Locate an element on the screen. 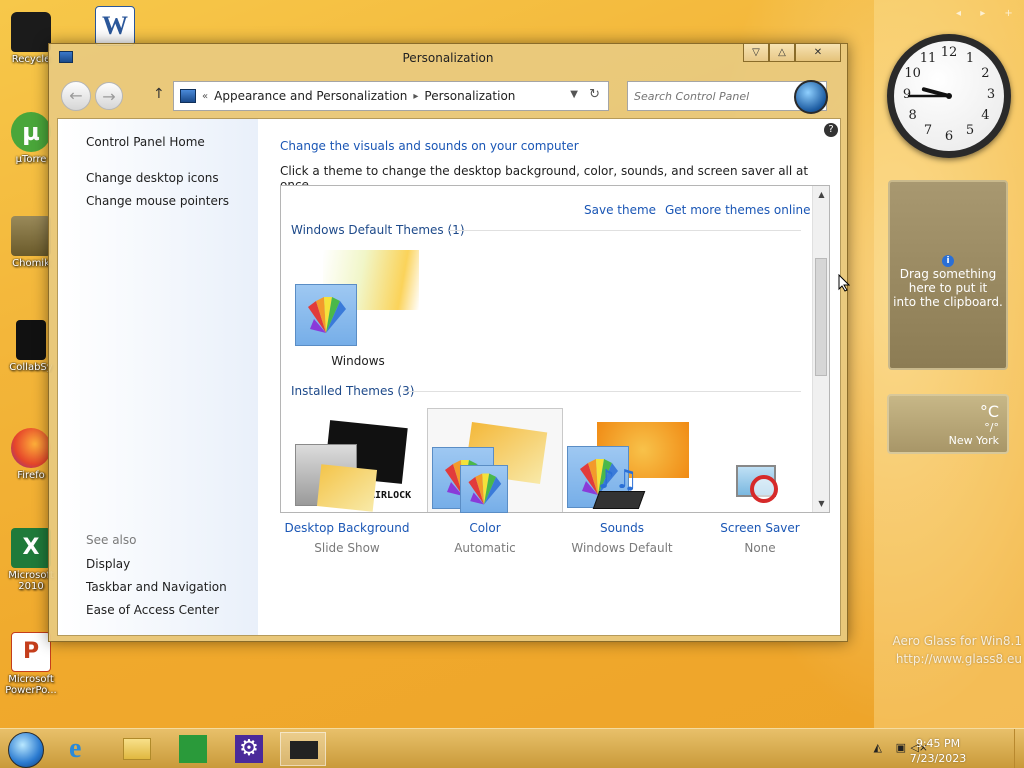 This screenshot has height=768, width=1024. gadget-nav-arrows: ◂ ▸ + is located at coordinates (988, 13).